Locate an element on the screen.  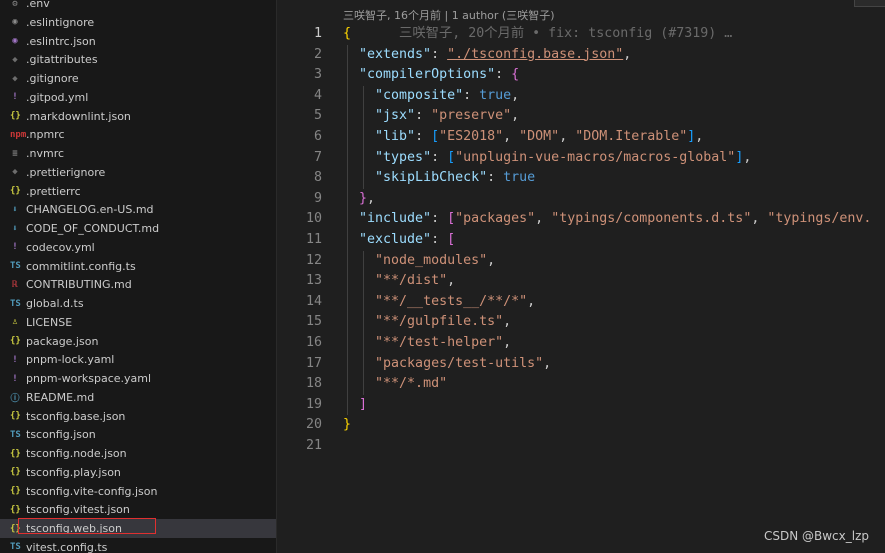
code-line: 2 "extends": "./tsconfig.base.json", is located at coordinates (581, 55).